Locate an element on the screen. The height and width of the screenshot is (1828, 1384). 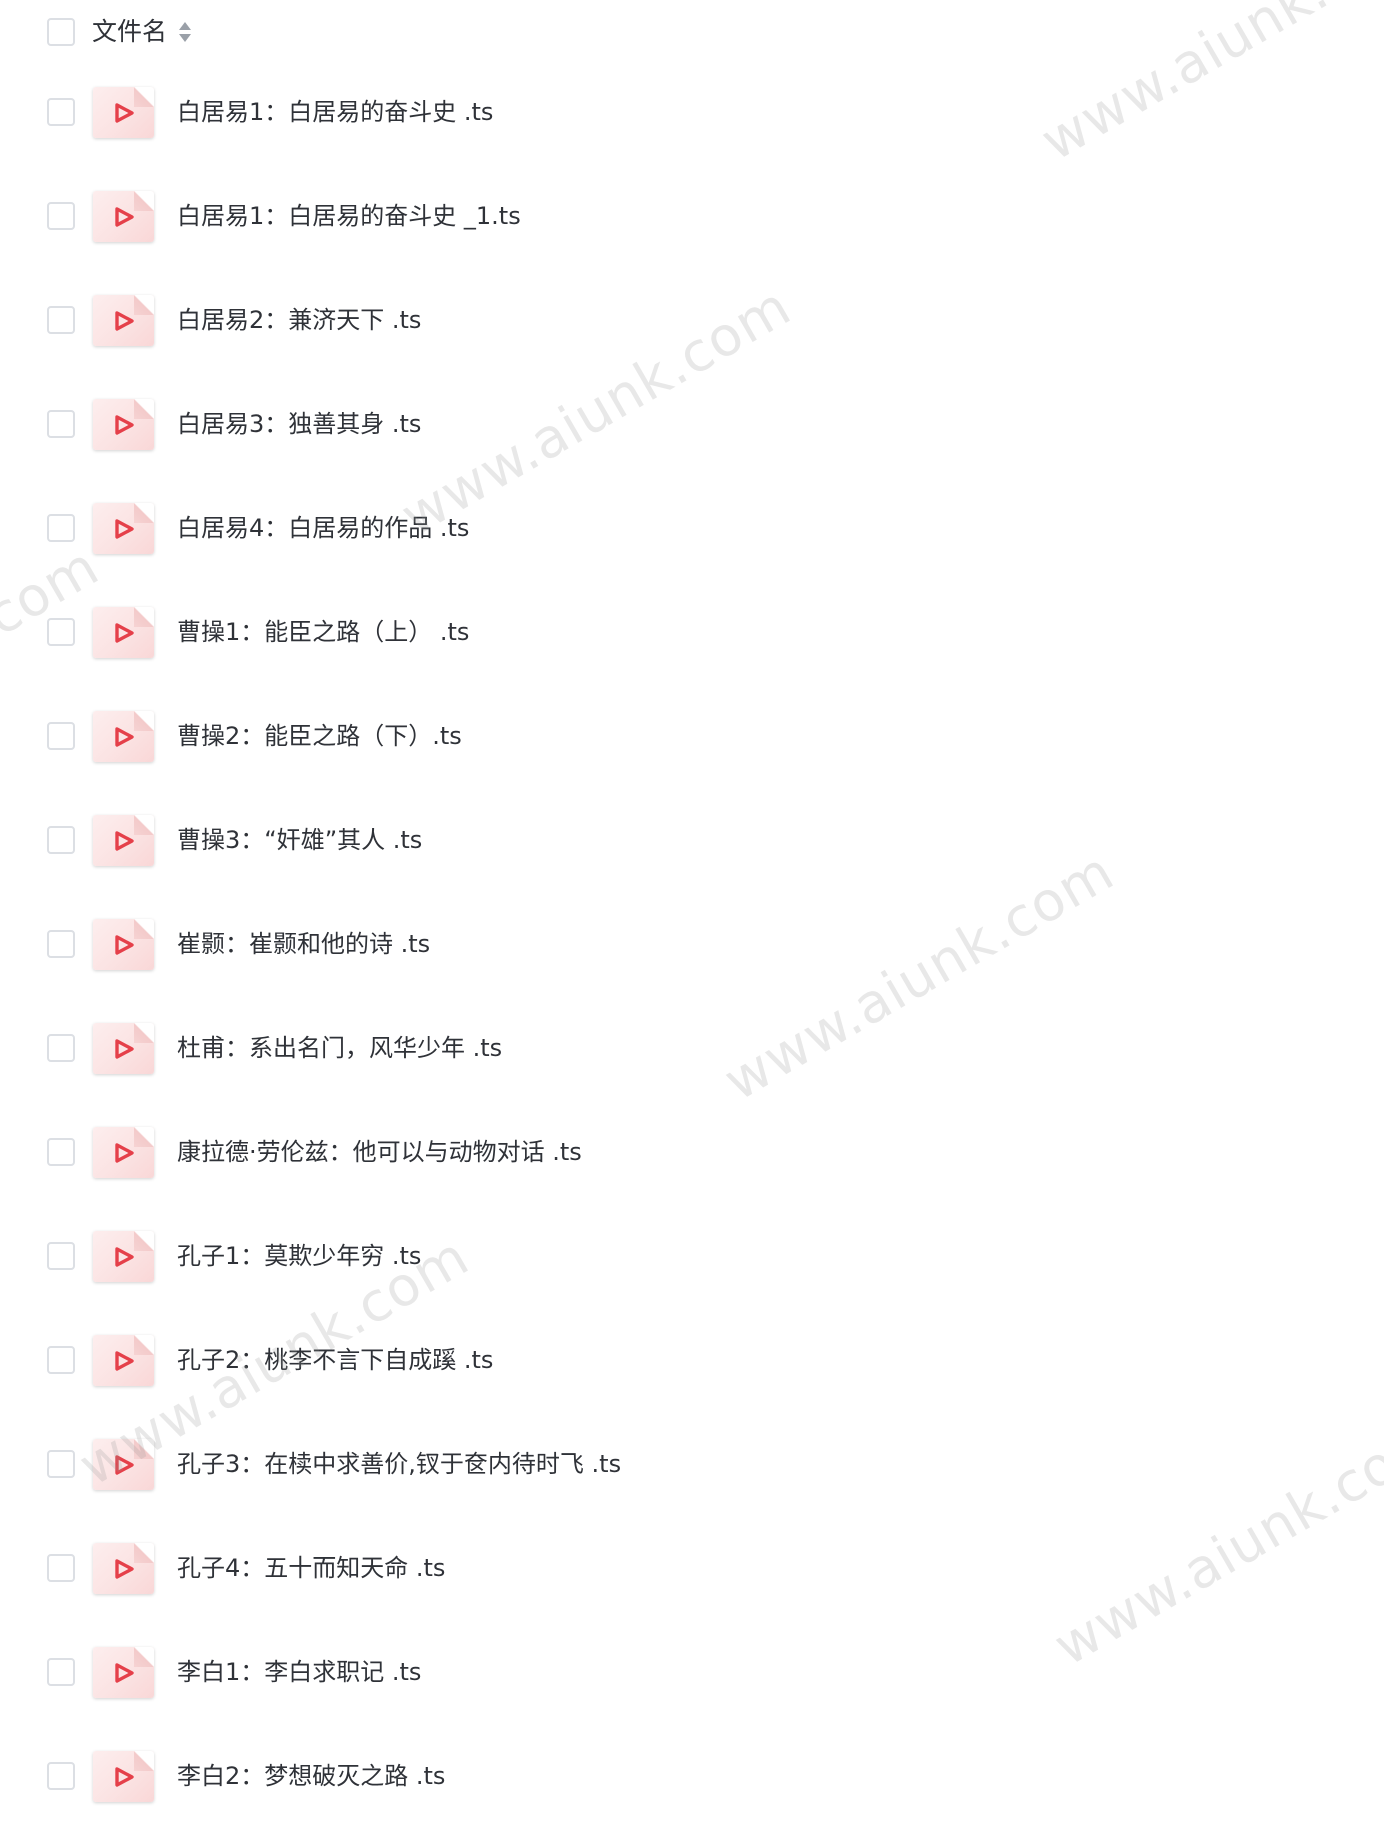
file-row: 孔子2：桃李不言下自成蹊 .ts is located at coordinates (692, 1360).